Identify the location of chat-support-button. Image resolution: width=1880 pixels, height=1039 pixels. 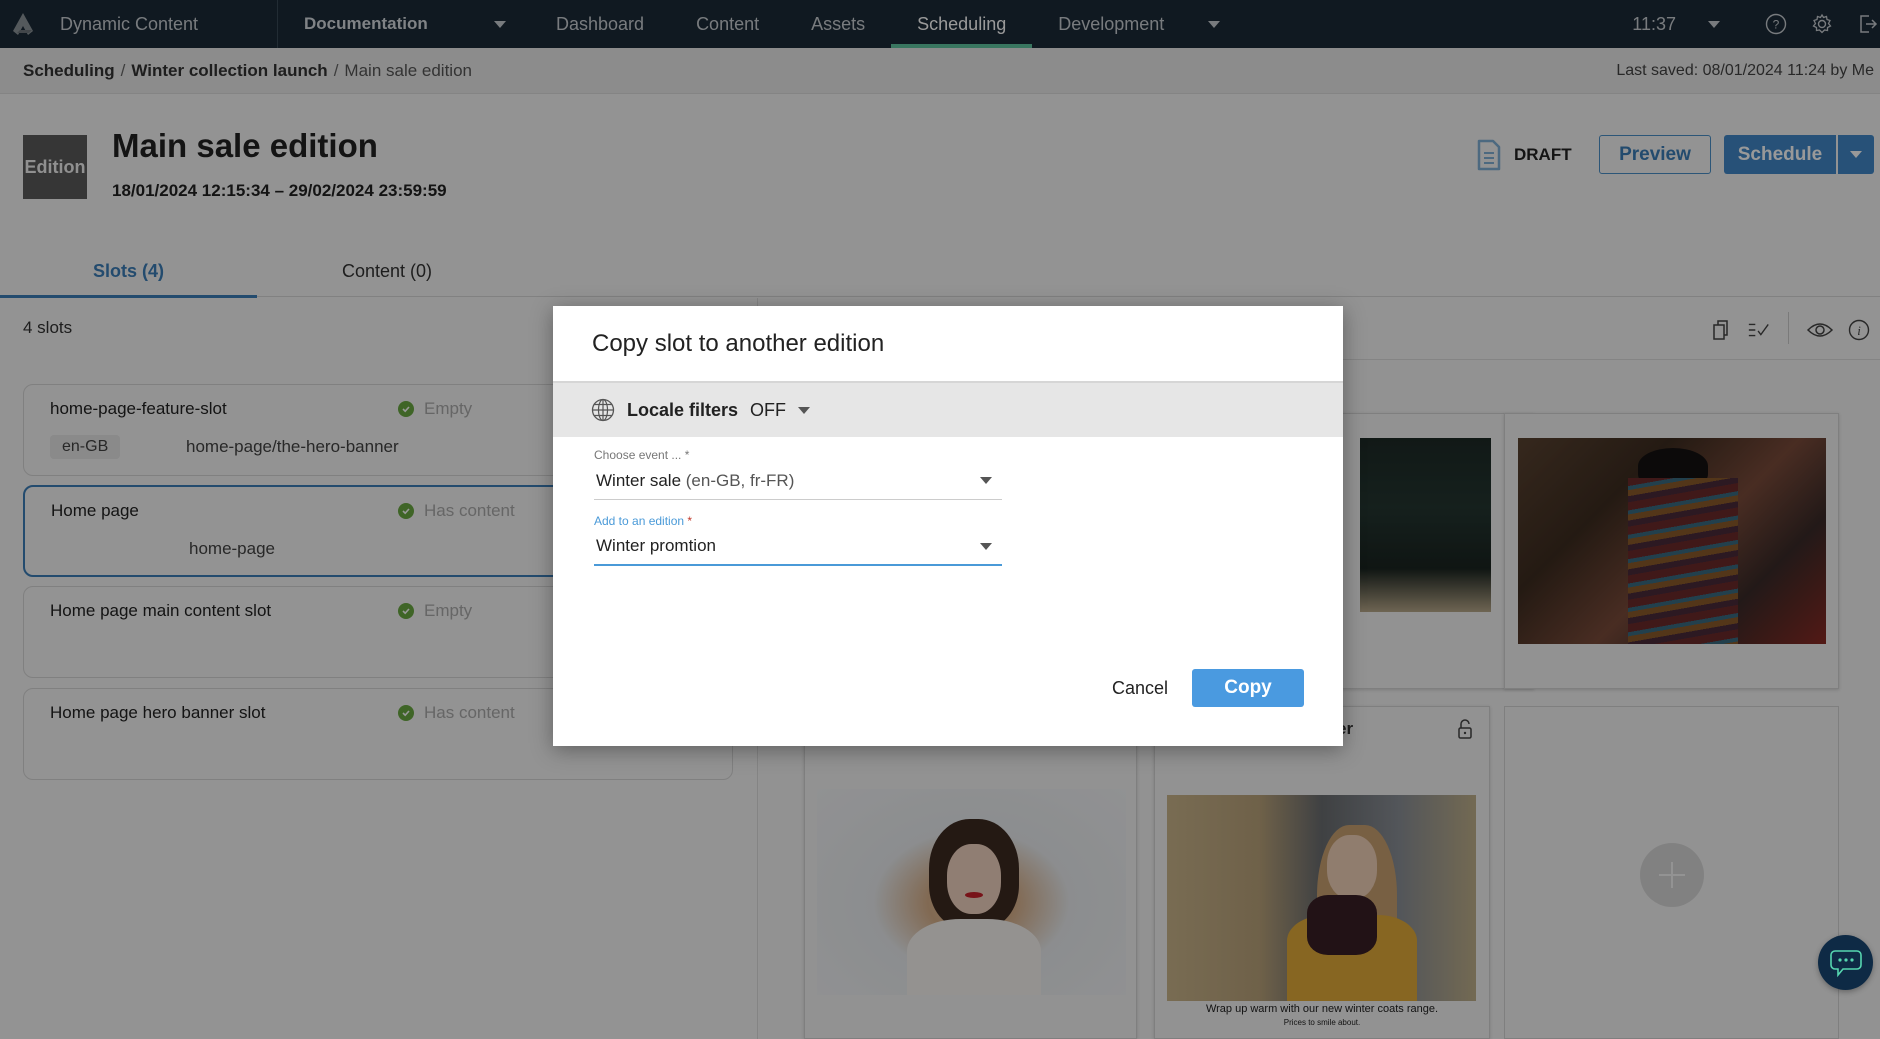
(1845, 962).